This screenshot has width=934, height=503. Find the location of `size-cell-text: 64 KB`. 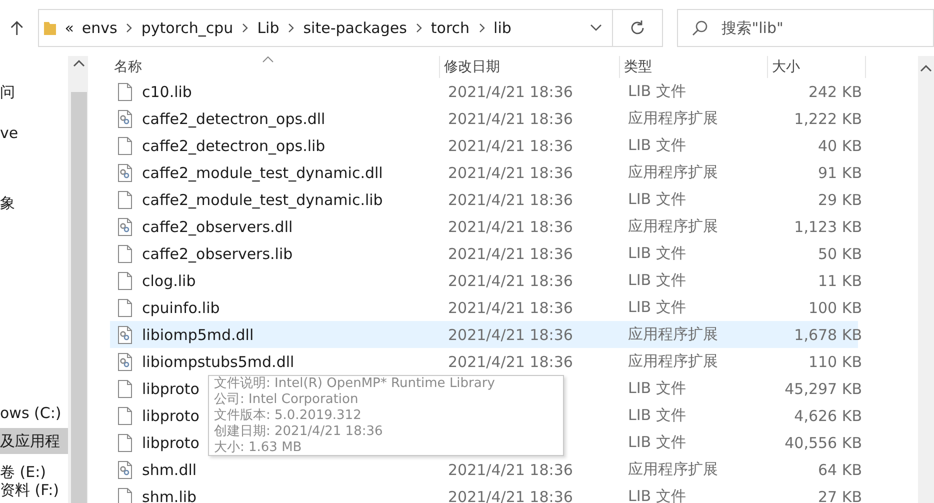

size-cell-text: 64 KB is located at coordinates (840, 469).